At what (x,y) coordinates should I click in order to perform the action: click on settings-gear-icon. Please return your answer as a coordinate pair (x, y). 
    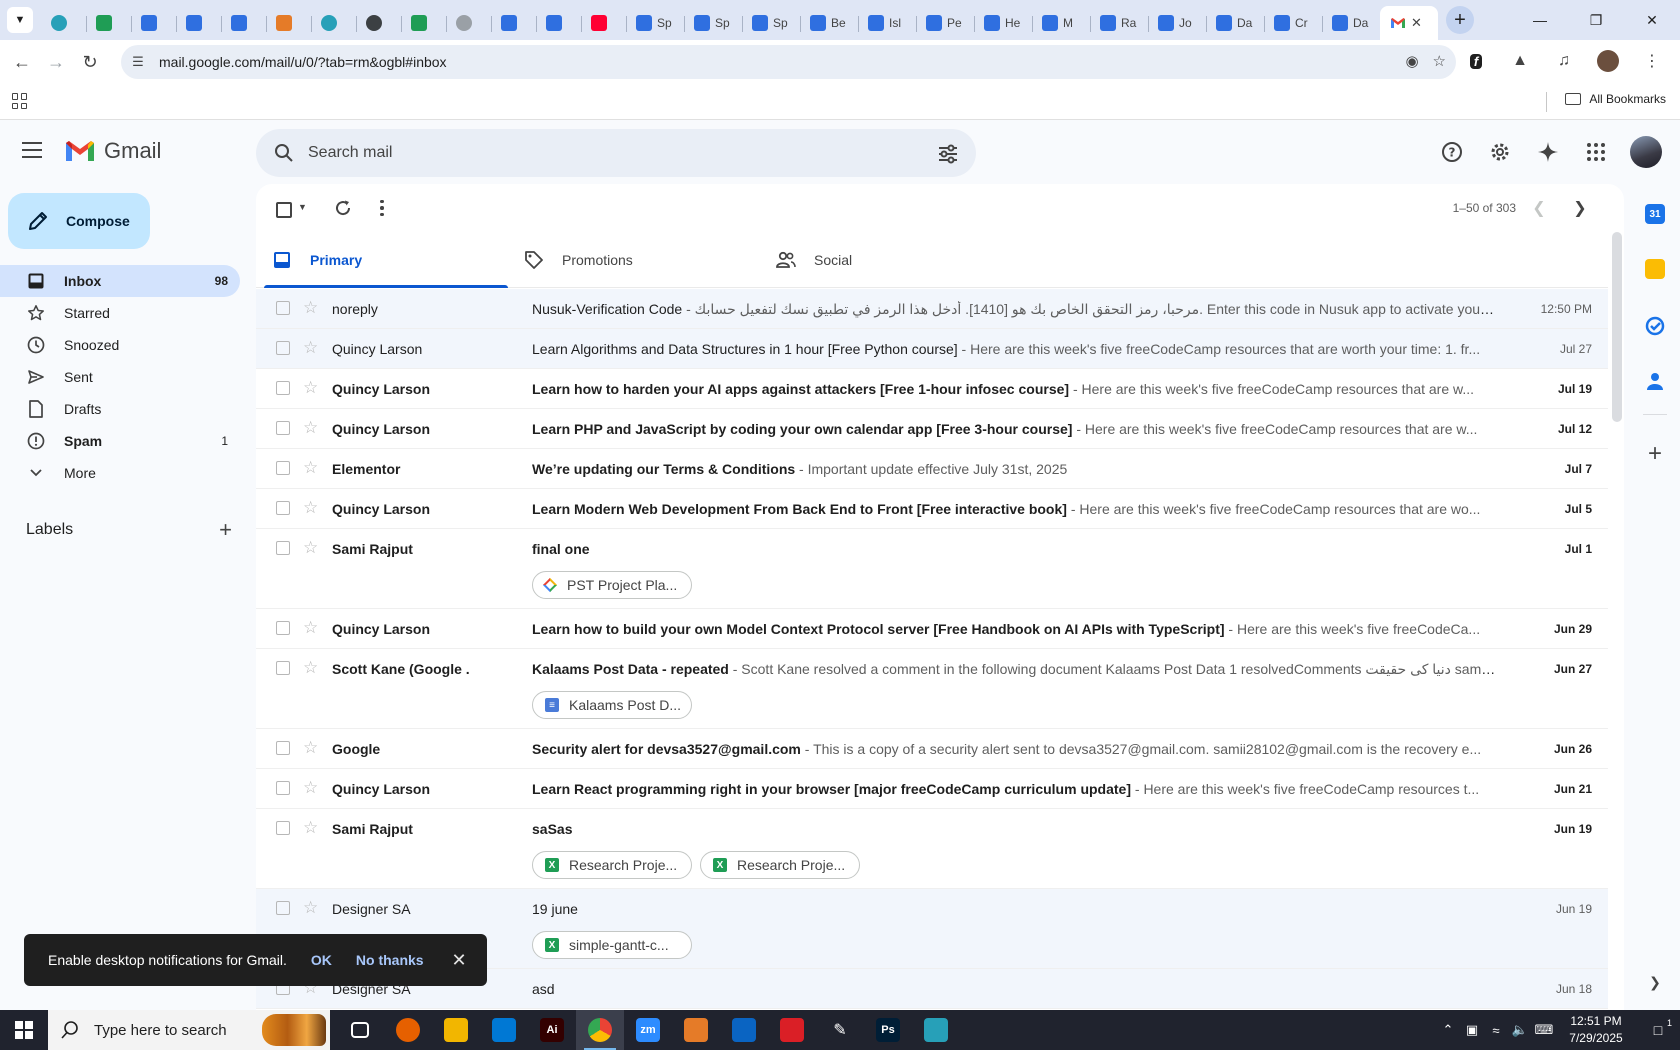
    Looking at the image, I should click on (1500, 152).